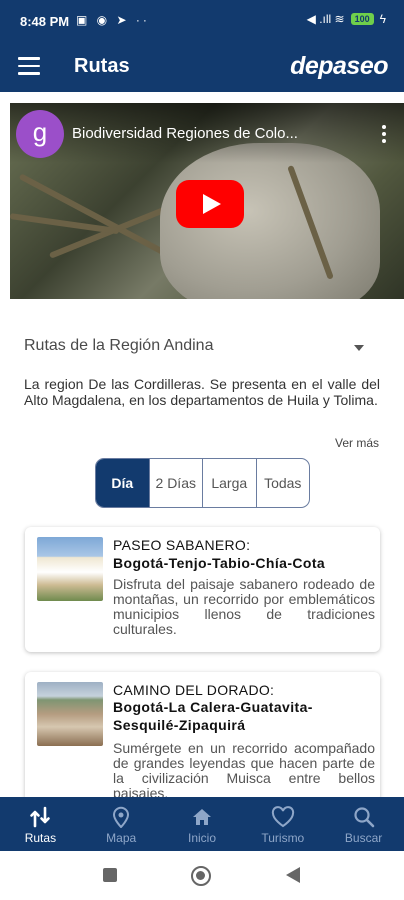 This screenshot has width=404, height=900. What do you see at coordinates (357, 443) in the screenshot?
I see `see-more-link: Ver más` at bounding box center [357, 443].